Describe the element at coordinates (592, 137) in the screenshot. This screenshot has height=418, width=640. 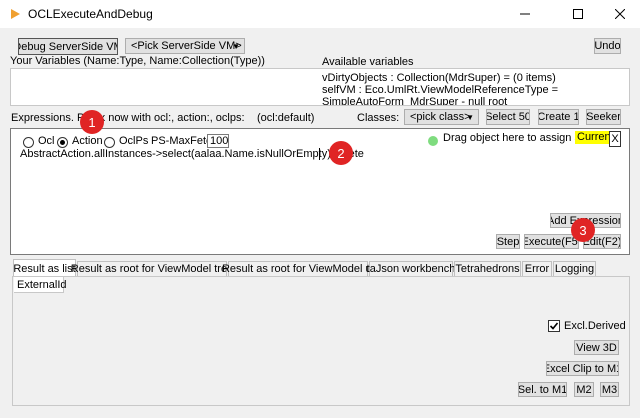
I see `current-drop-target: Current` at that location.